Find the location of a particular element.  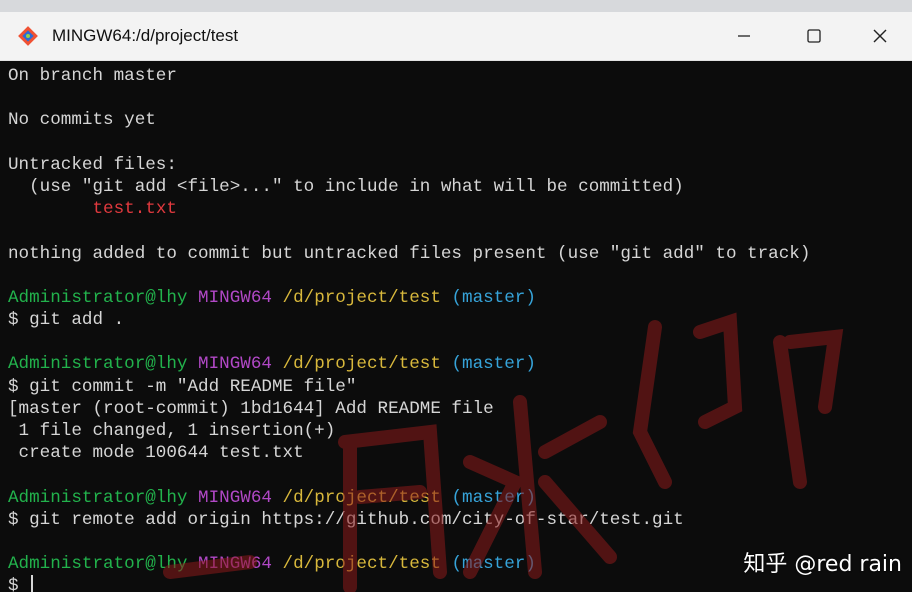

maximize-icon is located at coordinates (814, 36).